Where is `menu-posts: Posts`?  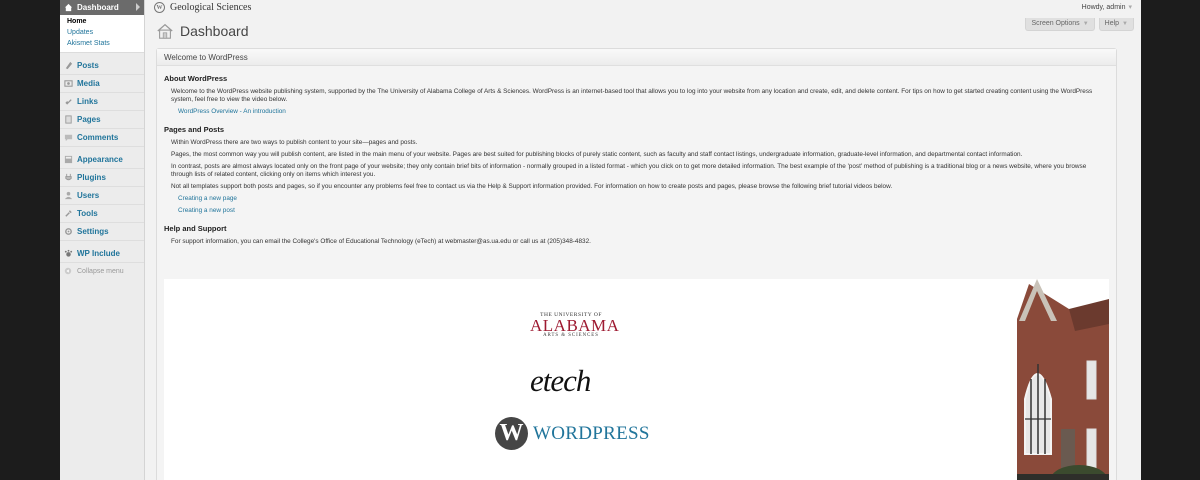 menu-posts: Posts is located at coordinates (102, 66).